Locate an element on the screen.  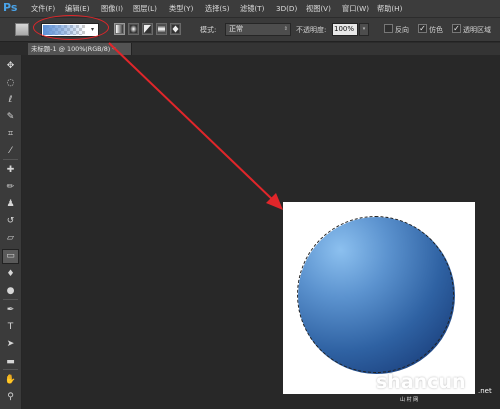
watermark-subtitle: 山 村 网 is located at coordinates (409, 400).